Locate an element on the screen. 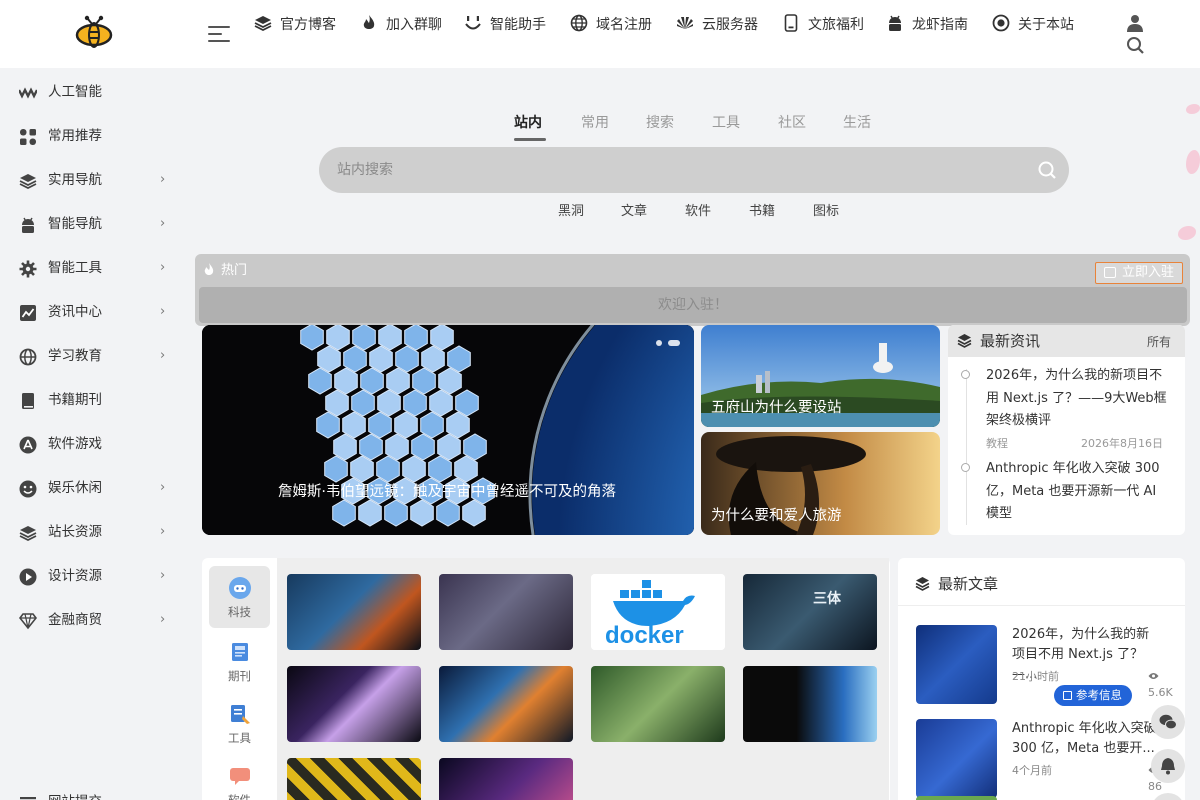 The image size is (1200, 800). sidebar-item-submit-site: 网站提交 is located at coordinates (95, 790).